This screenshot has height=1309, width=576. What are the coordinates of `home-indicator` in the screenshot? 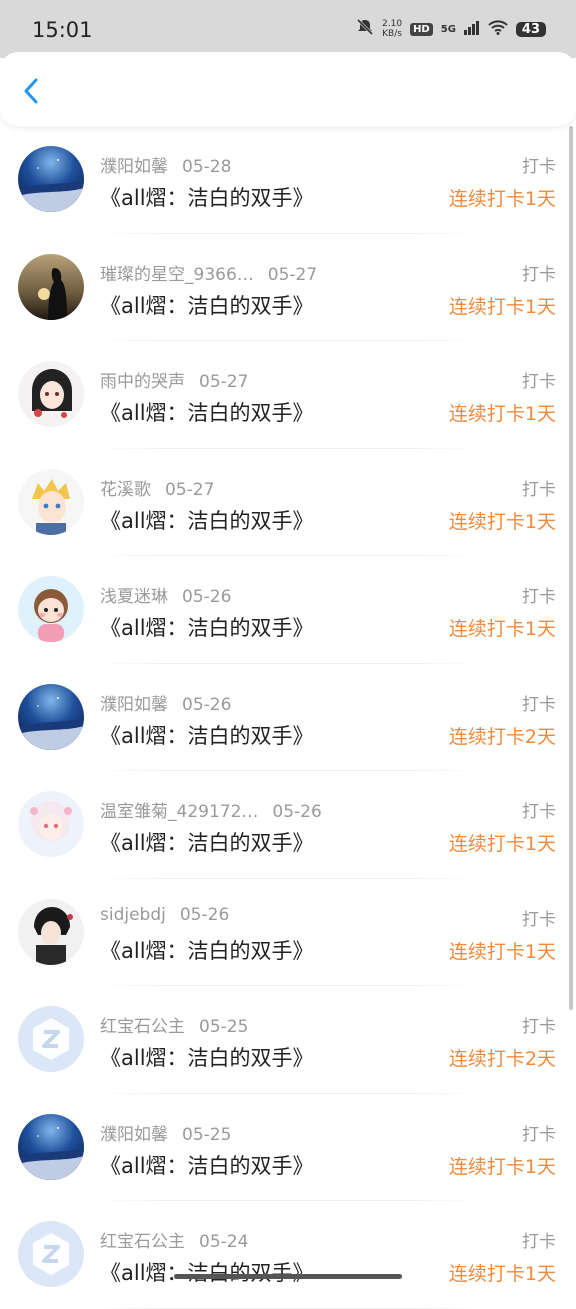 It's located at (288, 1276).